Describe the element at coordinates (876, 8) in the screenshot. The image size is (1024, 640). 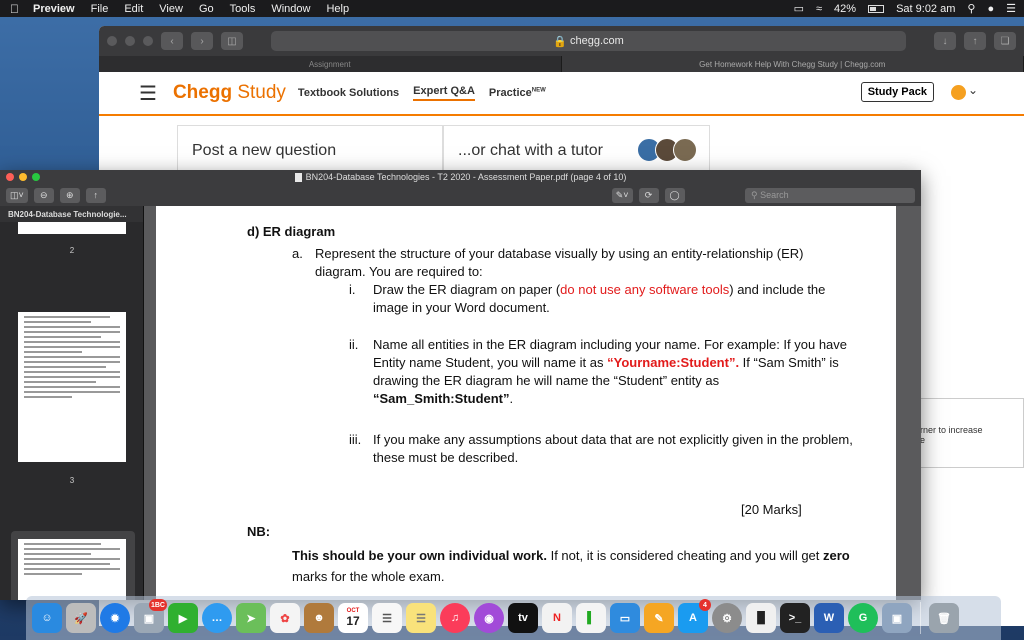
I see `battery-icon` at that location.